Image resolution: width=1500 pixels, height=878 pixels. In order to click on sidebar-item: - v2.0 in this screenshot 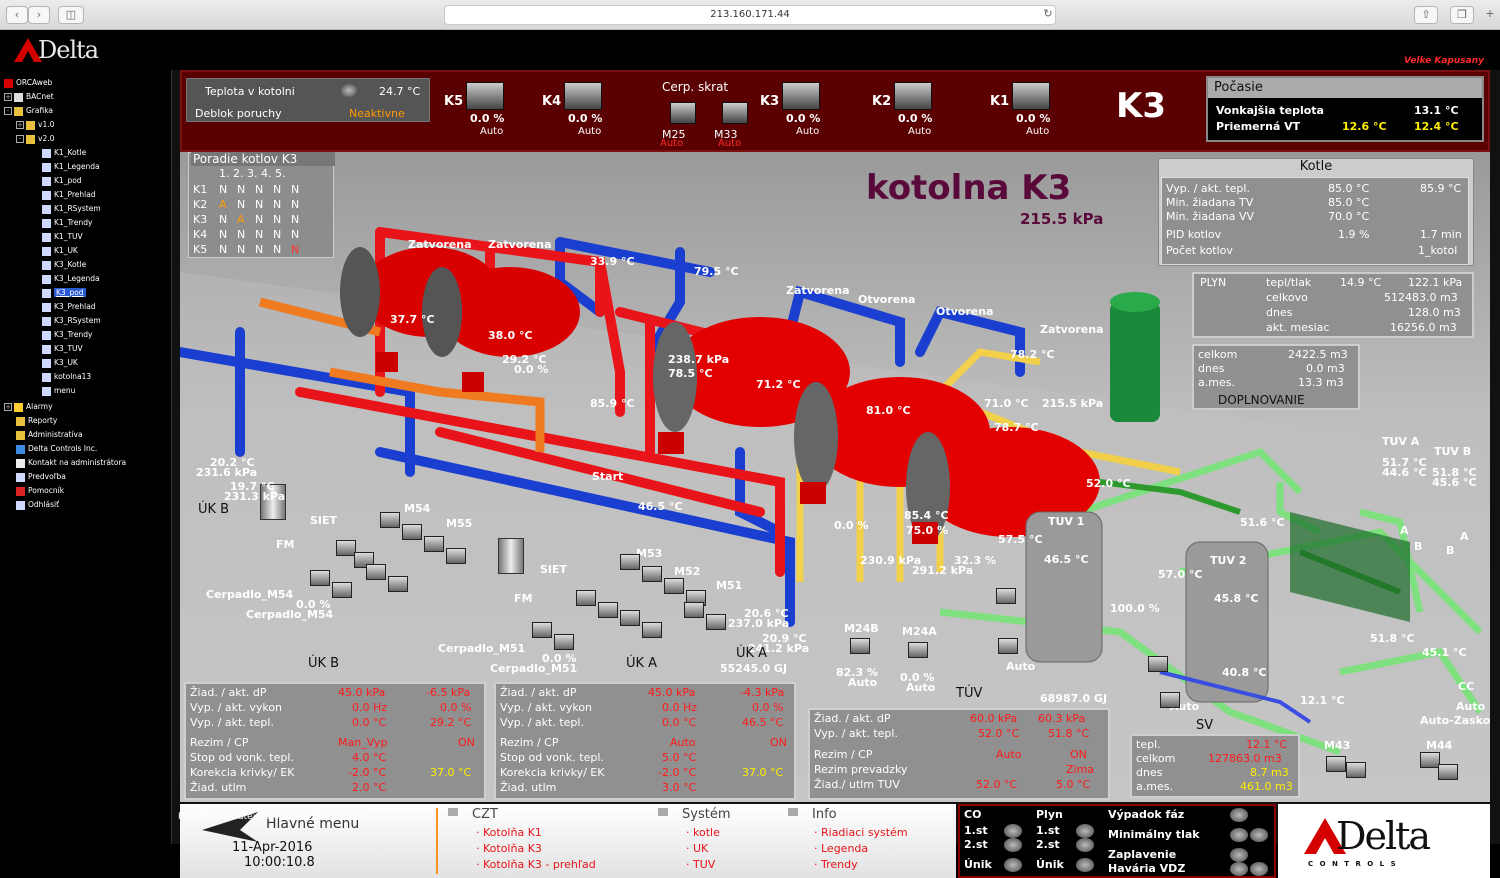, I will do `click(35, 138)`.